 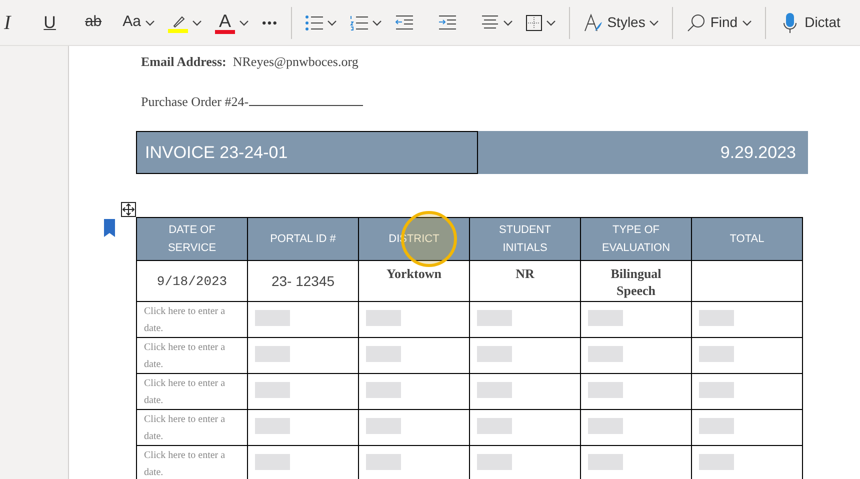 What do you see at coordinates (621, 22) in the screenshot?
I see `styles-button: Styles` at bounding box center [621, 22].